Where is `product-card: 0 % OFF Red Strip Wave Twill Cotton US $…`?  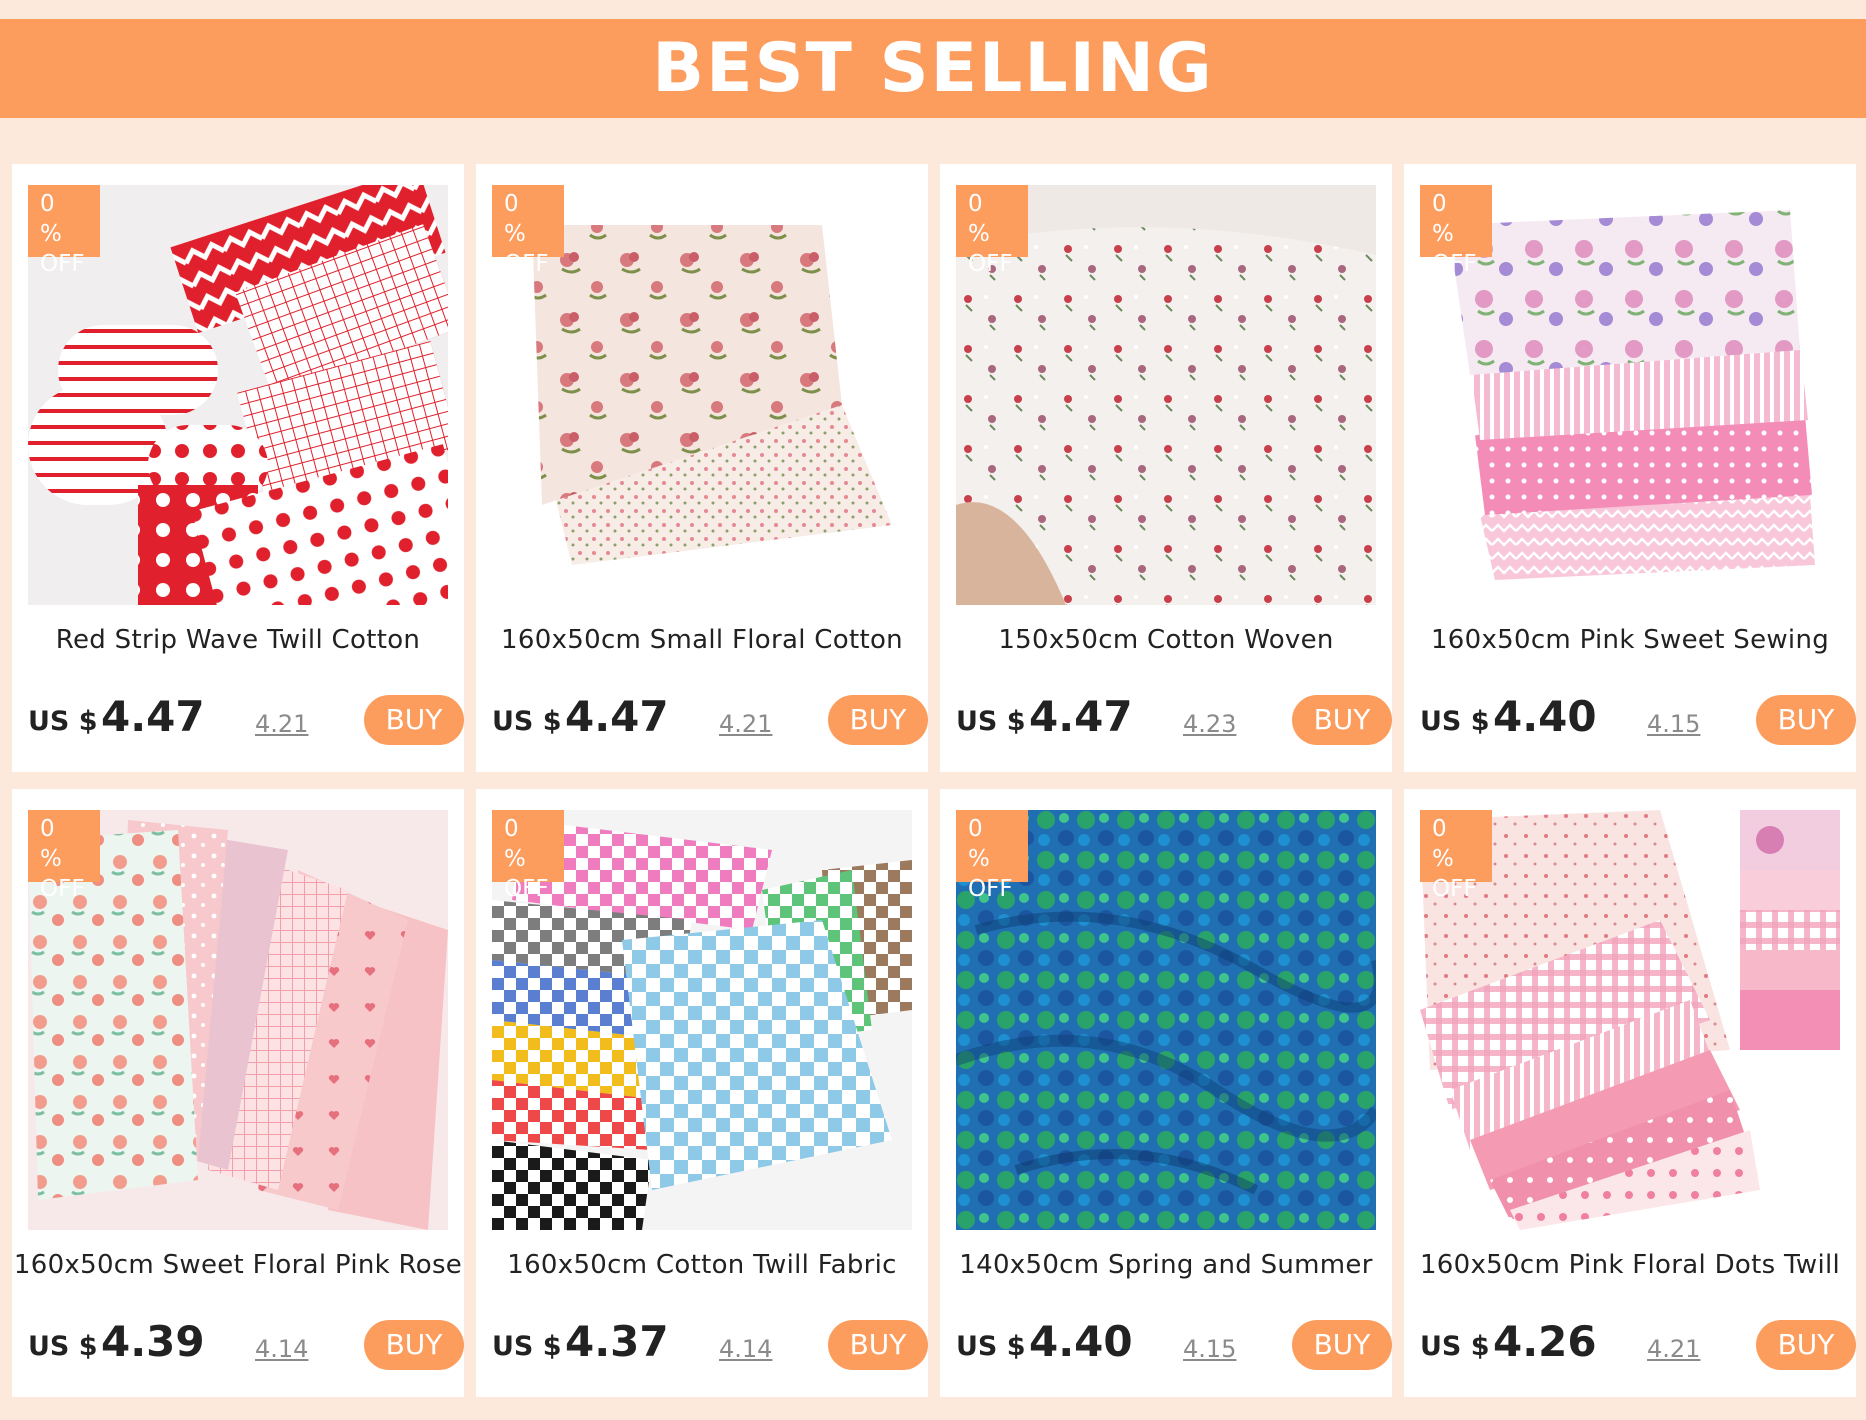 product-card: 0 % OFF Red Strip Wave Twill Cotton US $… is located at coordinates (238, 468).